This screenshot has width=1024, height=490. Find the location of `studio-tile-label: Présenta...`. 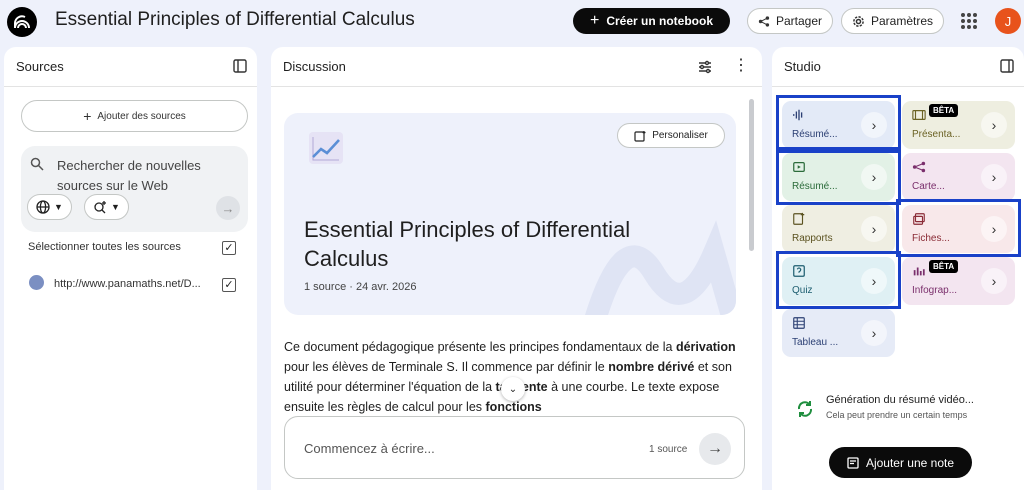

studio-tile-label: Présenta... is located at coordinates (936, 134).